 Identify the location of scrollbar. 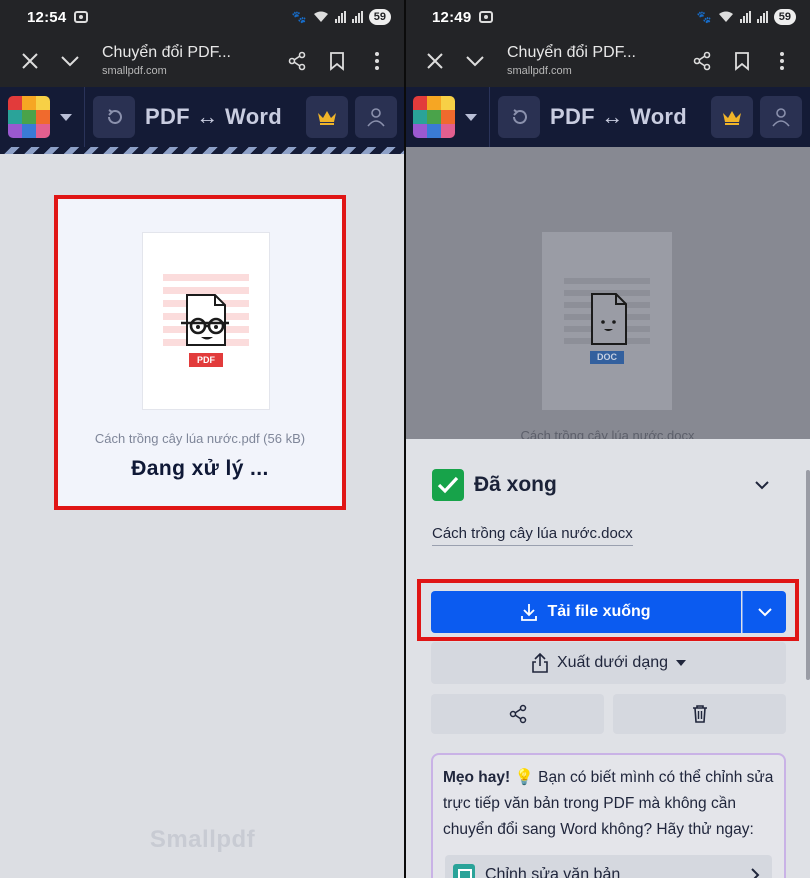
(808, 575).